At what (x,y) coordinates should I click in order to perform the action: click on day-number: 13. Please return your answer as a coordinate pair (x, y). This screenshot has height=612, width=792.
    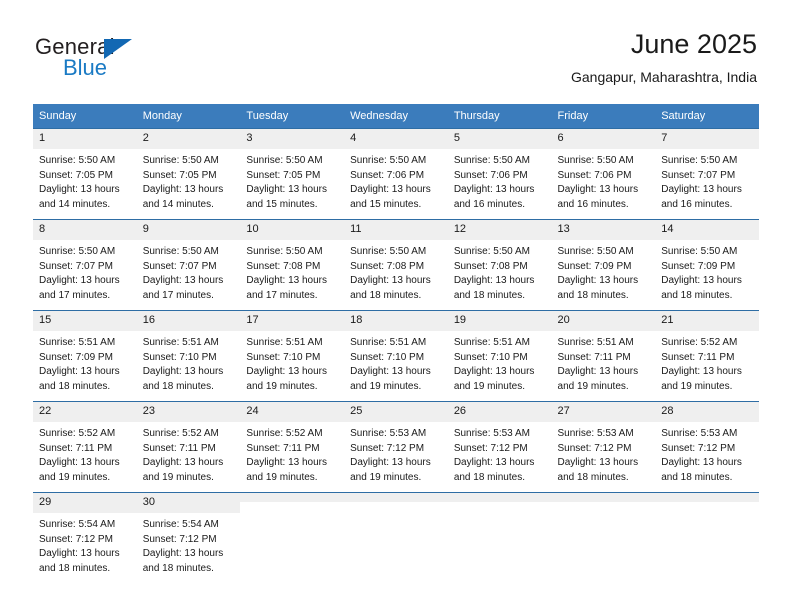
    Looking at the image, I should click on (603, 230).